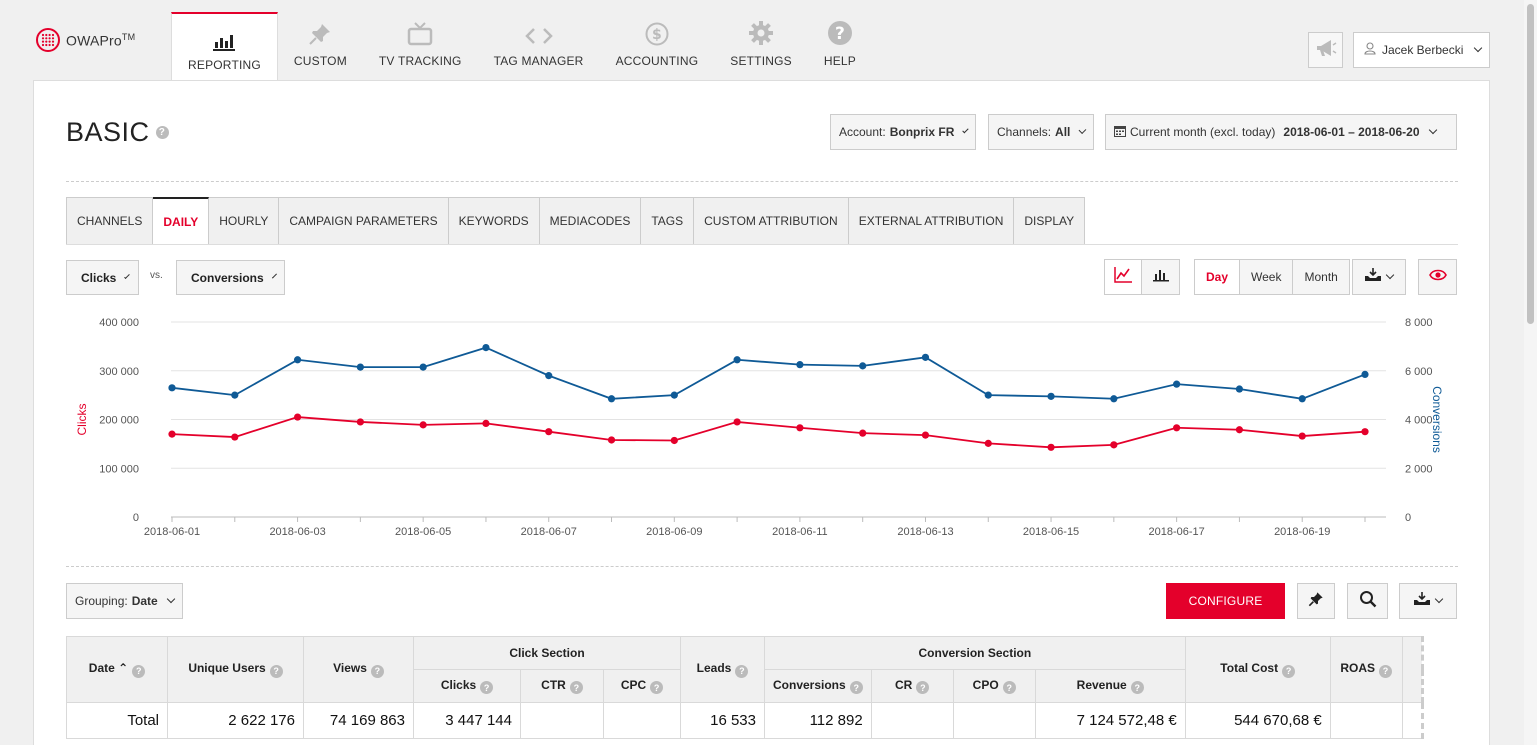  I want to click on logo-text: OWAProTM, so click(101, 40).